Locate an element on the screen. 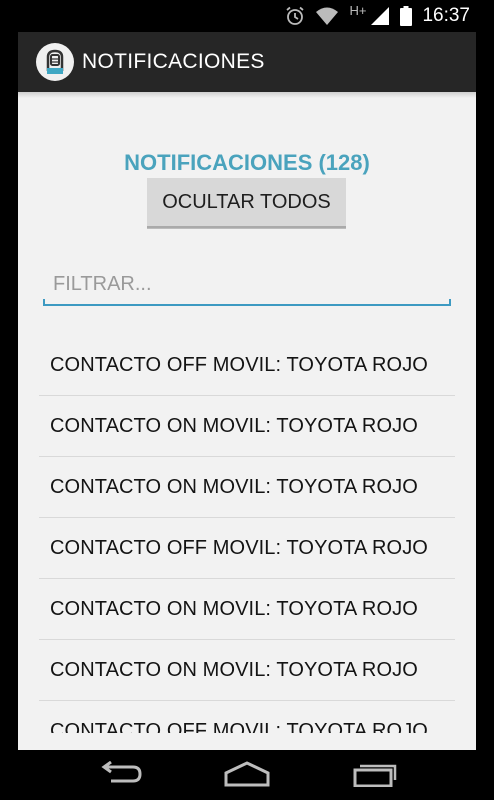 Image resolution: width=494 pixels, height=800 pixels. back-icon is located at coordinates (120, 776).